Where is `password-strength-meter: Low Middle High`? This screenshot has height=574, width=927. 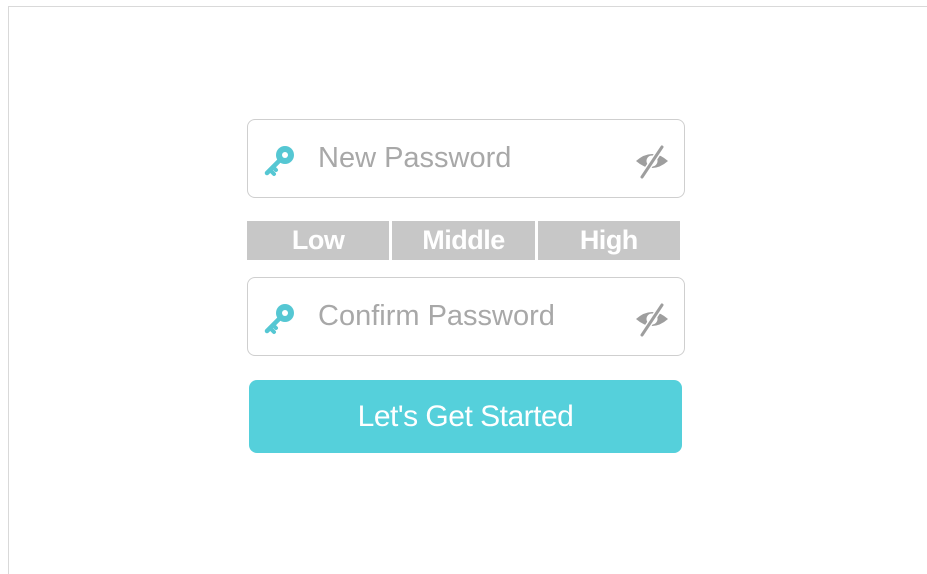
password-strength-meter: Low Middle High is located at coordinates (463, 240).